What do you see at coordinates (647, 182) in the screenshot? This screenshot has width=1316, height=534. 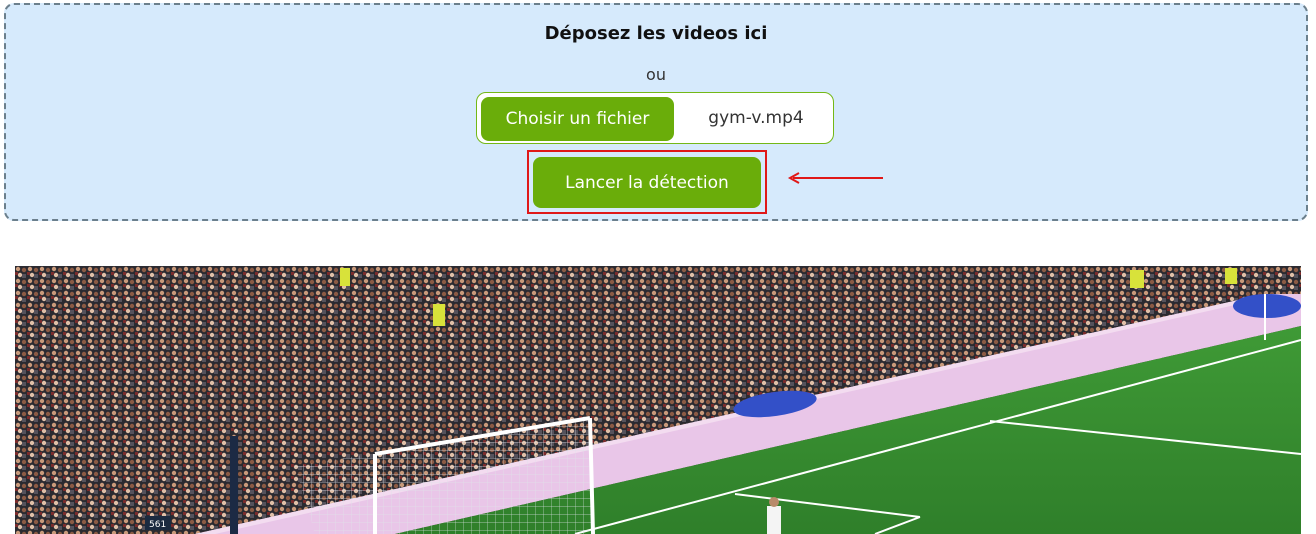 I see `launch-detection-button: Lancer la détection` at bounding box center [647, 182].